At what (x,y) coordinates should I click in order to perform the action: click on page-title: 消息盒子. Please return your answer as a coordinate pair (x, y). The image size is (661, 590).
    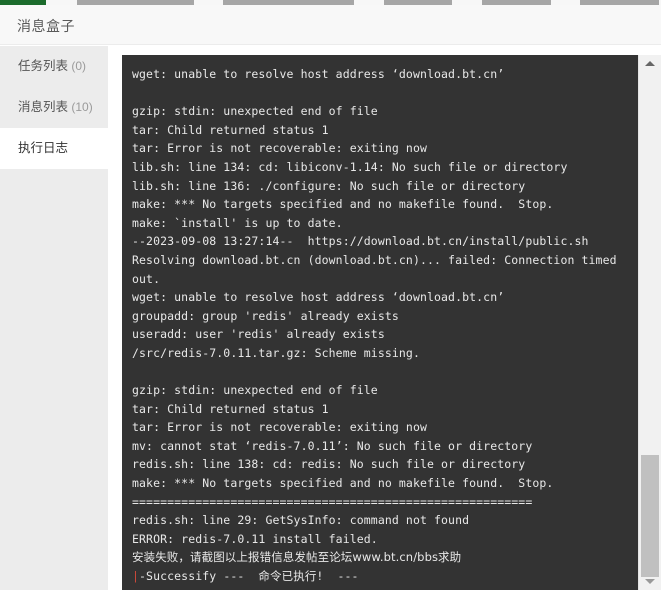
    Looking at the image, I should click on (46, 26).